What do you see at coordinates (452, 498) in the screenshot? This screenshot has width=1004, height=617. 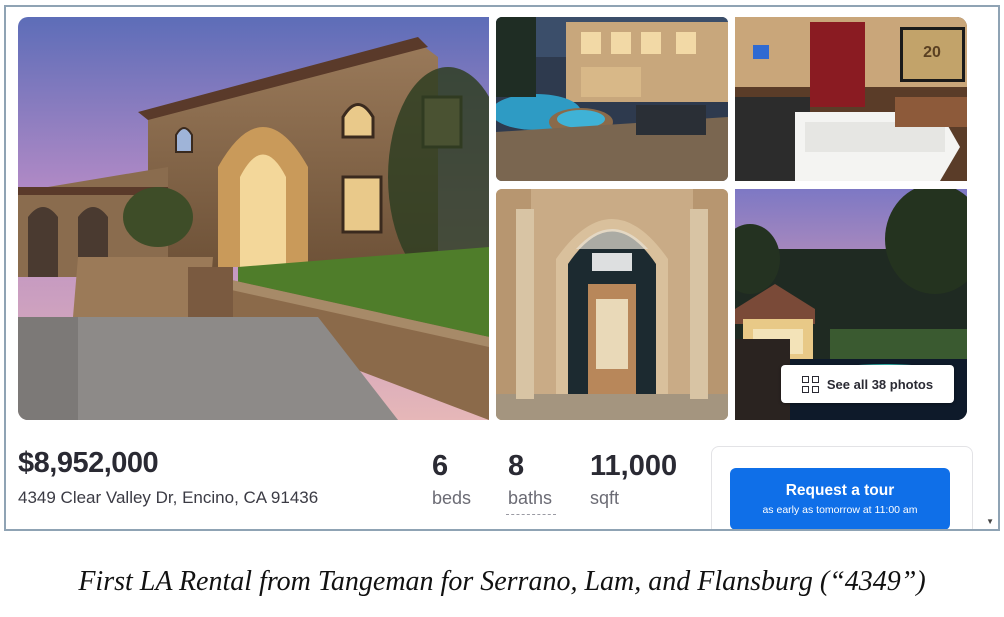 I see `beds-label: beds` at bounding box center [452, 498].